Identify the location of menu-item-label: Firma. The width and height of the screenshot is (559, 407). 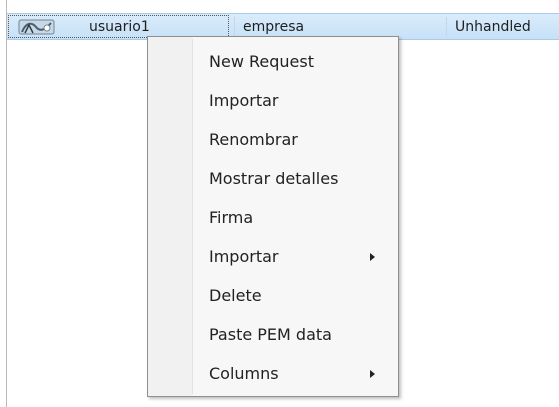
(231, 217).